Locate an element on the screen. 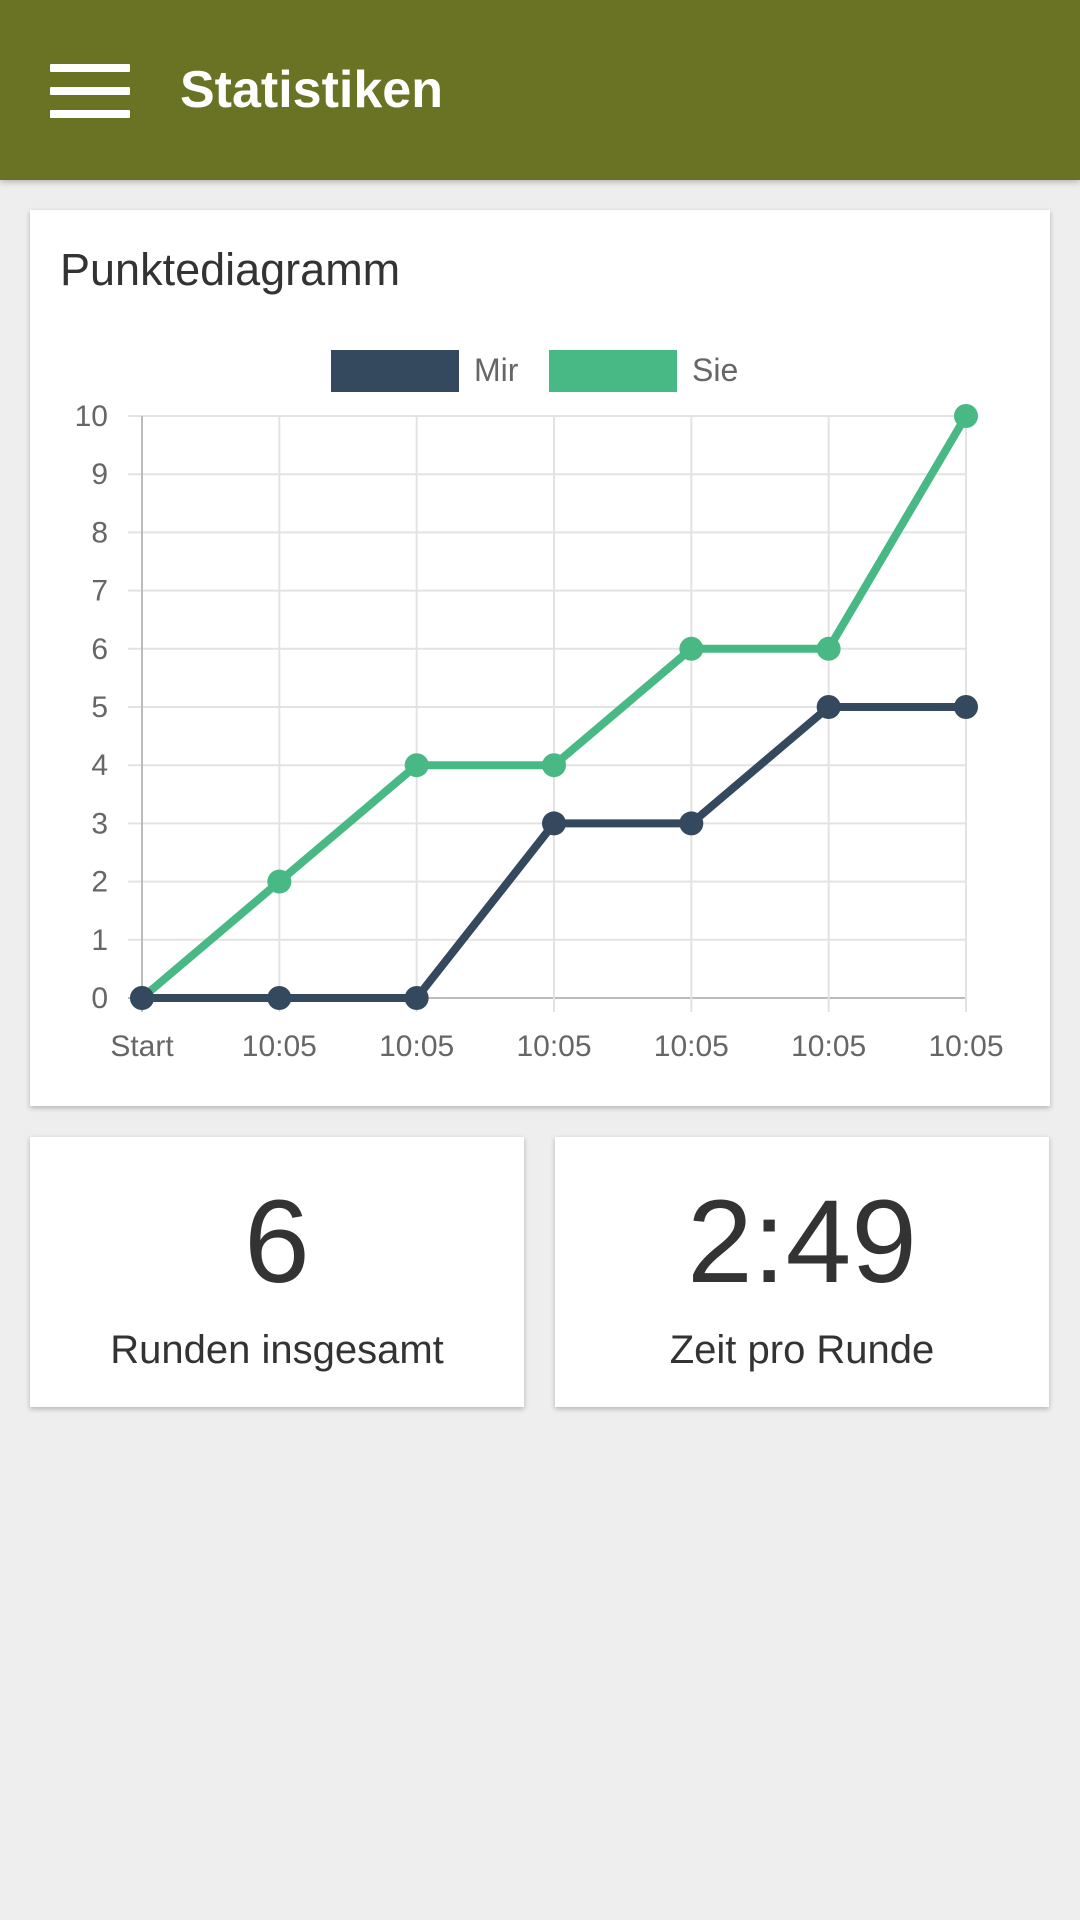  y-tick-label: 4 is located at coordinates (99, 765).